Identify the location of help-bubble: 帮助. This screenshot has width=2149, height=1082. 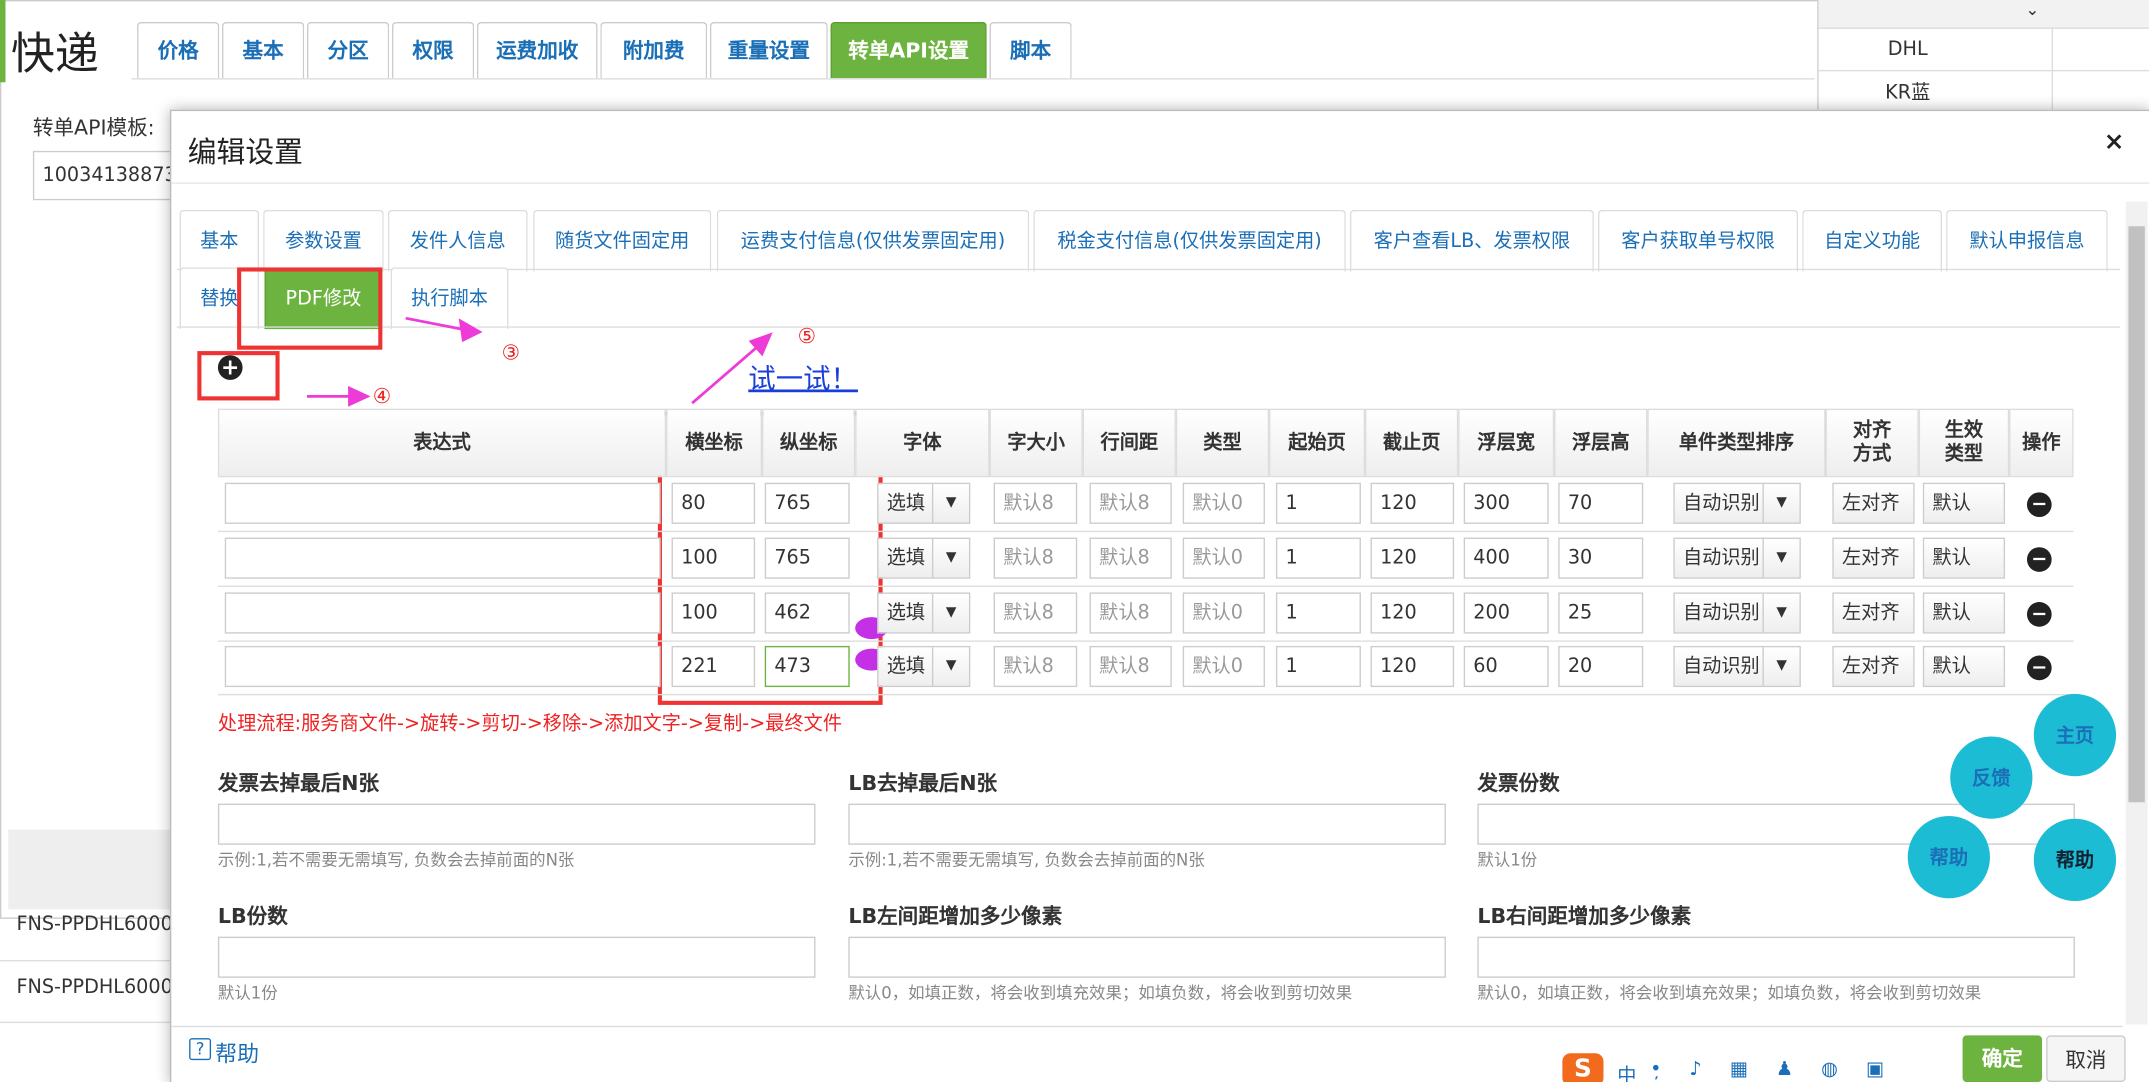
(1948, 857).